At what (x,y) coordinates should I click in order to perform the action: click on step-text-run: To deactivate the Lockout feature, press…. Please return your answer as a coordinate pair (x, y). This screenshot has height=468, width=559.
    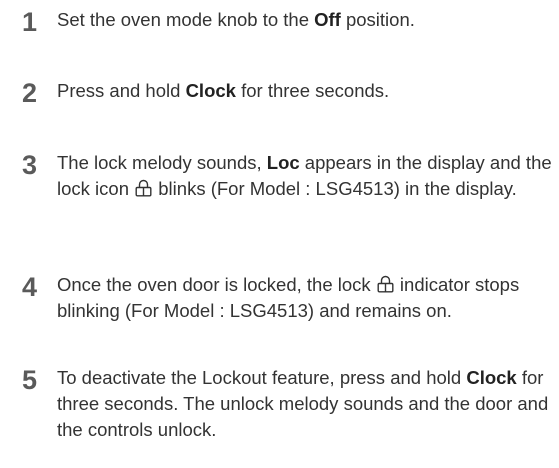
    Looking at the image, I should click on (262, 377).